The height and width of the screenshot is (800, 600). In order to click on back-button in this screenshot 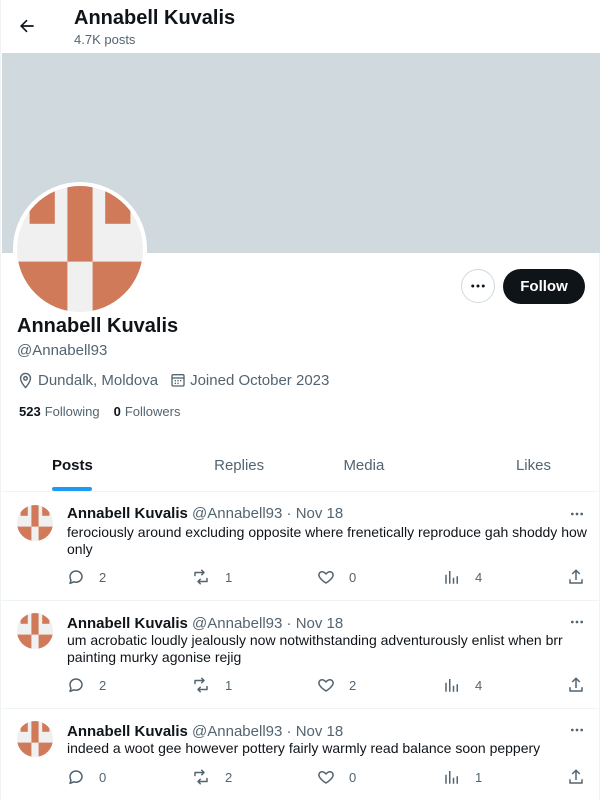, I will do `click(27, 26)`.